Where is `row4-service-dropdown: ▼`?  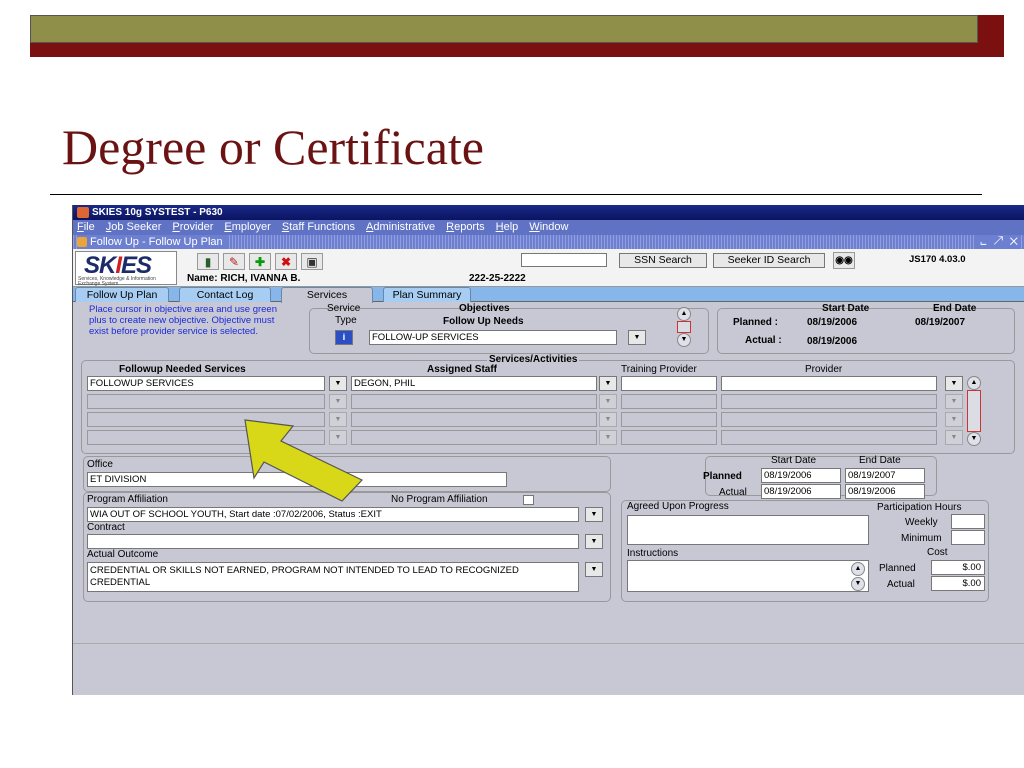 row4-service-dropdown: ▼ is located at coordinates (338, 437).